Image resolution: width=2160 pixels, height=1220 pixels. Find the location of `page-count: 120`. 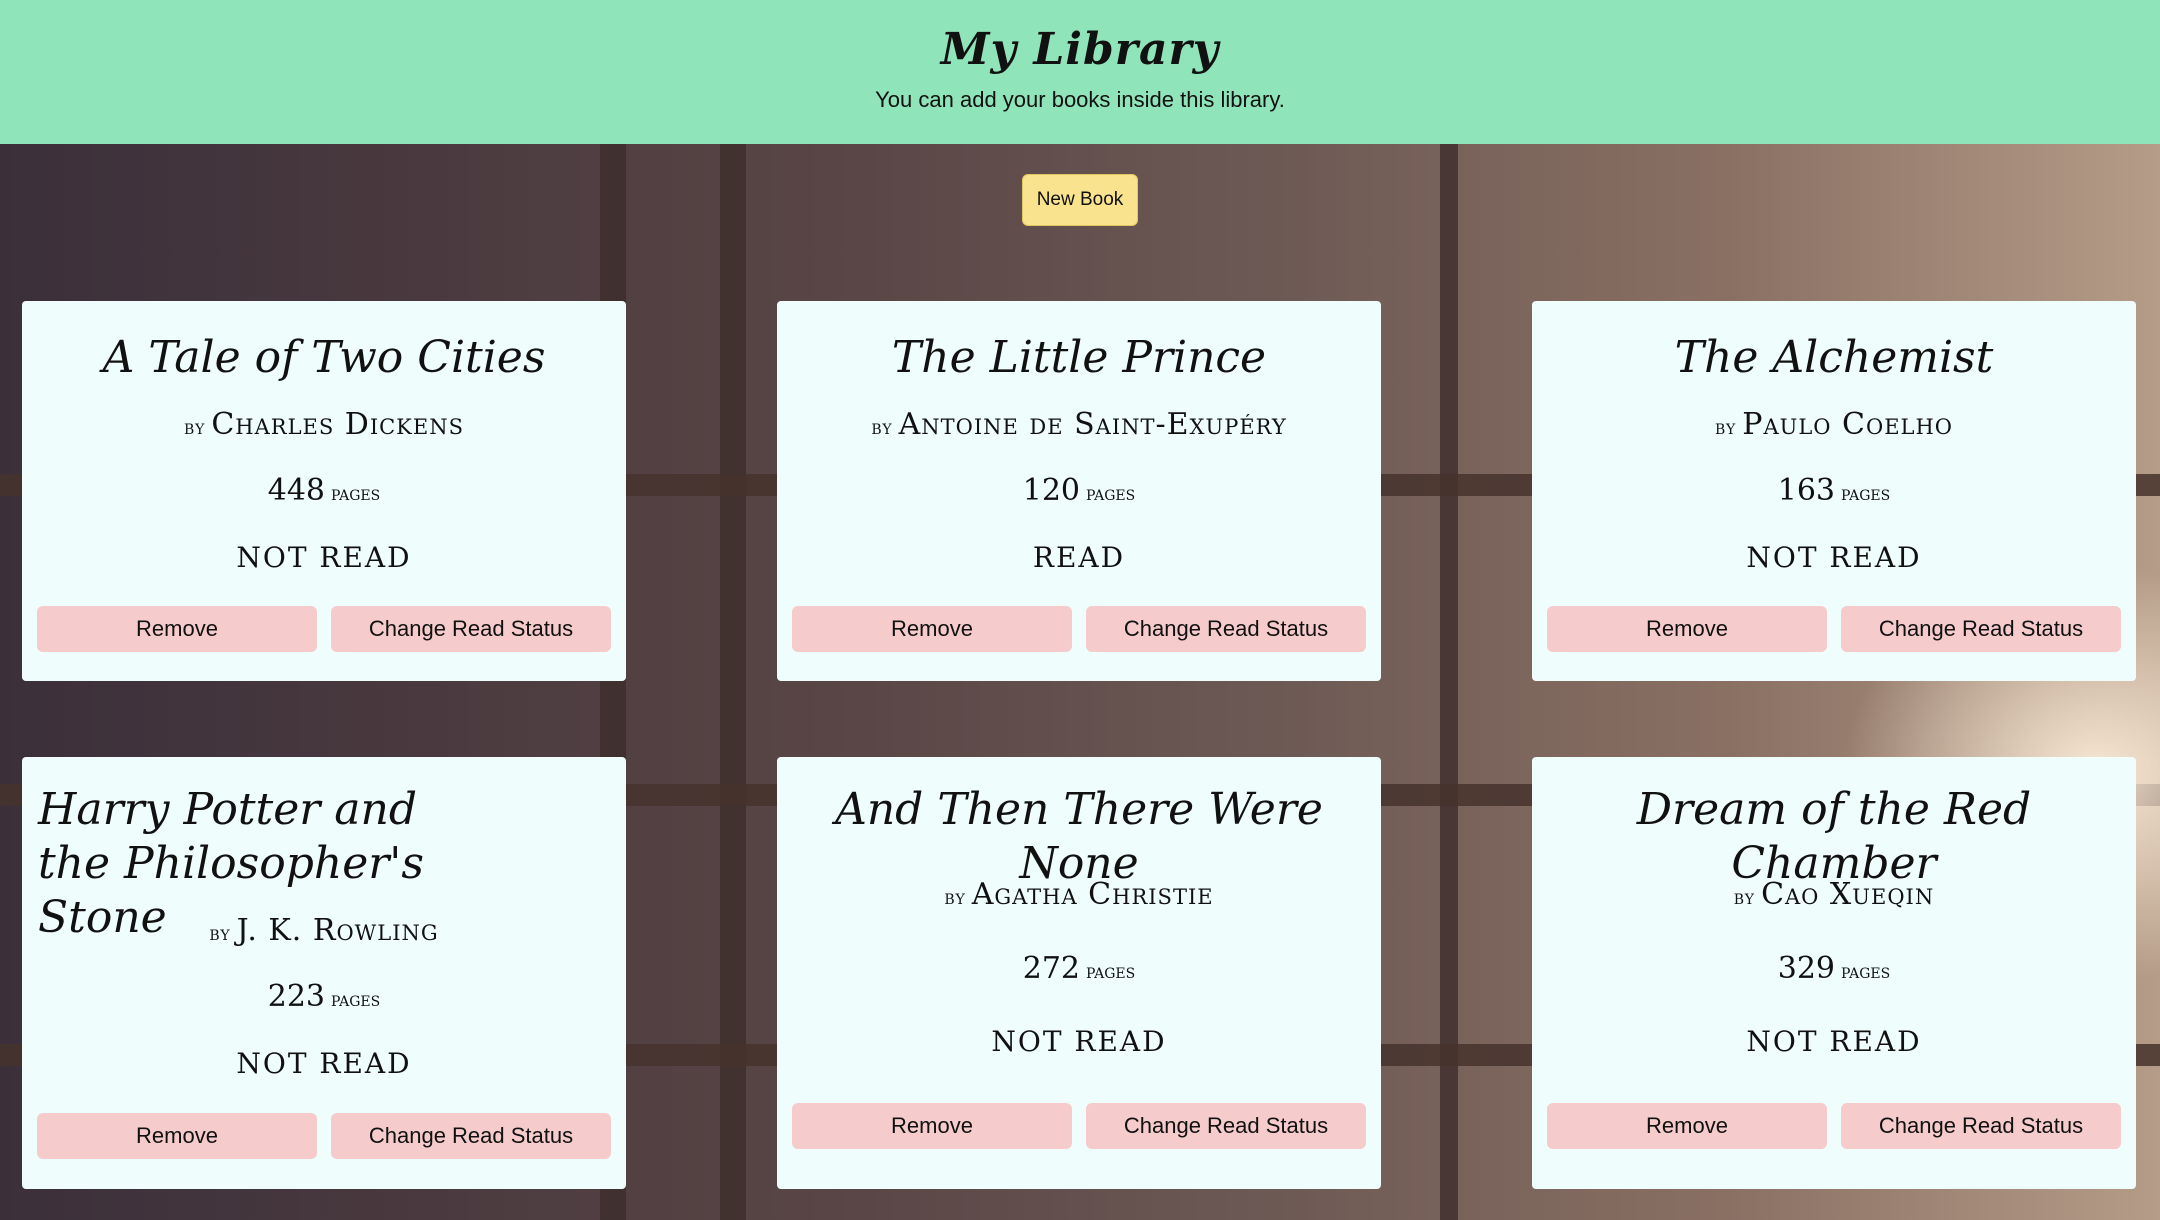

page-count: 120 is located at coordinates (1051, 490).